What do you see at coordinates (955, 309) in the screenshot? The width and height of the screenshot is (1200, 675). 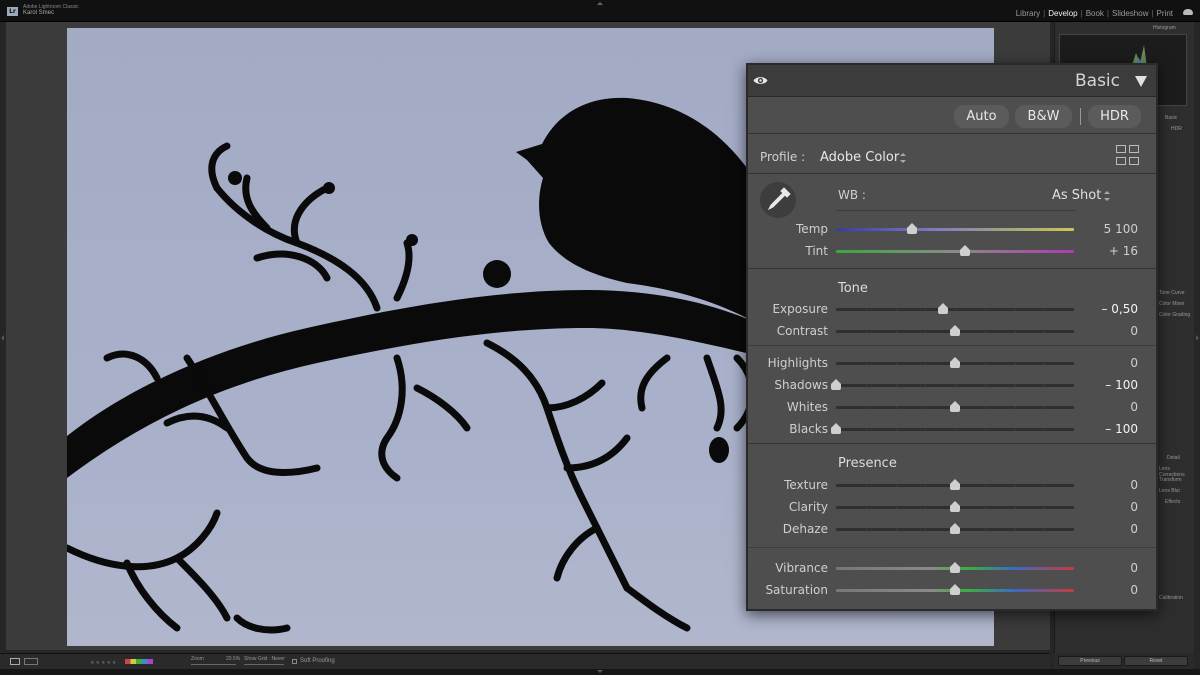 I see `exposure-ticks` at bounding box center [955, 309].